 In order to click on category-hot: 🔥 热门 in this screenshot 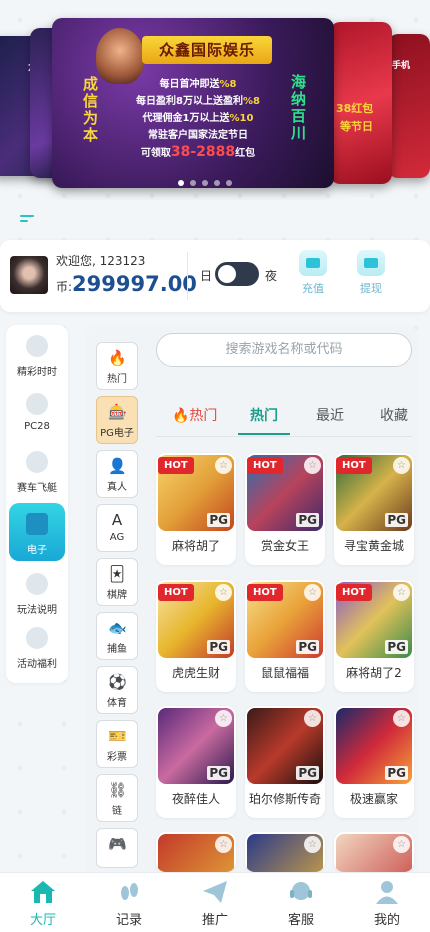, I will do `click(117, 366)`.